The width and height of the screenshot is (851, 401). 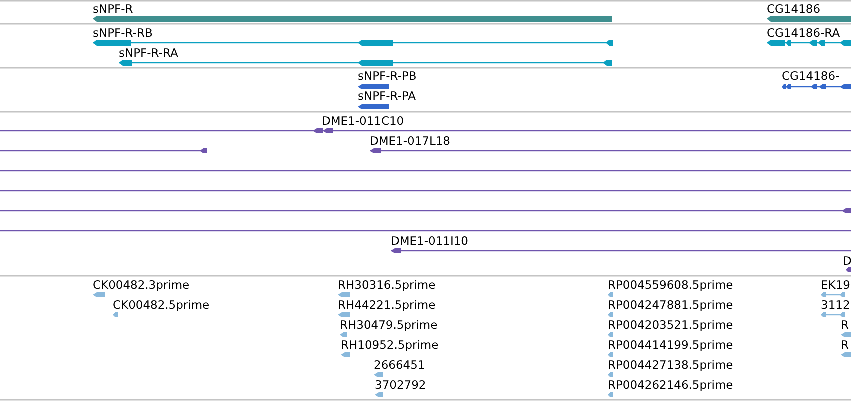 What do you see at coordinates (835, 285) in the screenshot?
I see `est-label: EK19` at bounding box center [835, 285].